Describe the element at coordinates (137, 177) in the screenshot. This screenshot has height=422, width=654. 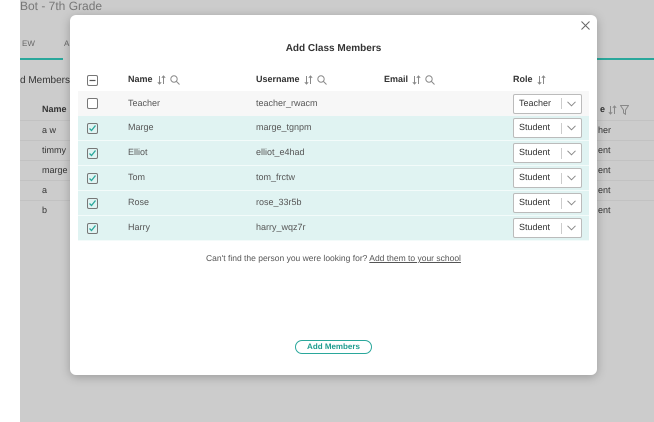
I see `name-cell: Tom` at that location.